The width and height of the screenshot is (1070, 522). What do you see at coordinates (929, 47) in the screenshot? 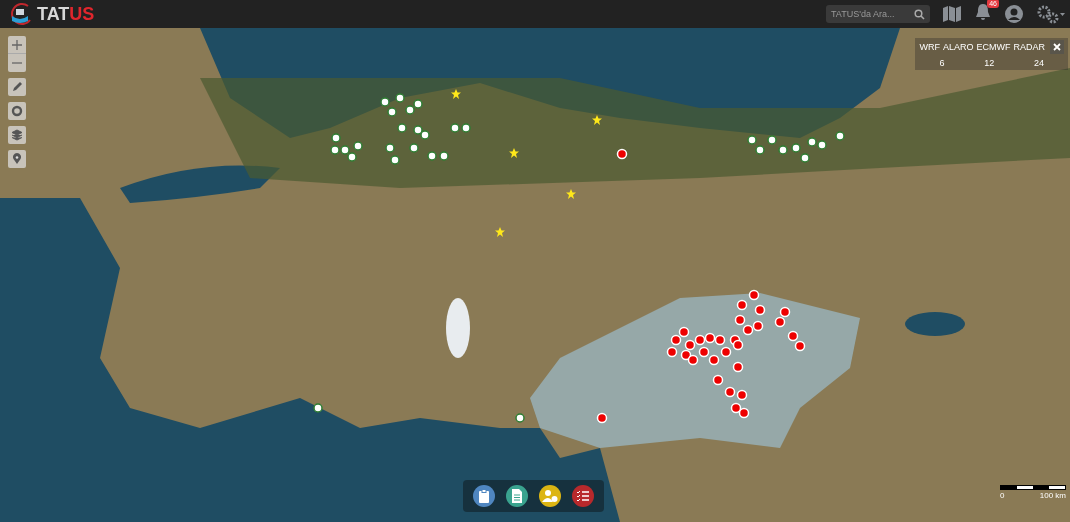
I see `model-tab: WRF` at bounding box center [929, 47].